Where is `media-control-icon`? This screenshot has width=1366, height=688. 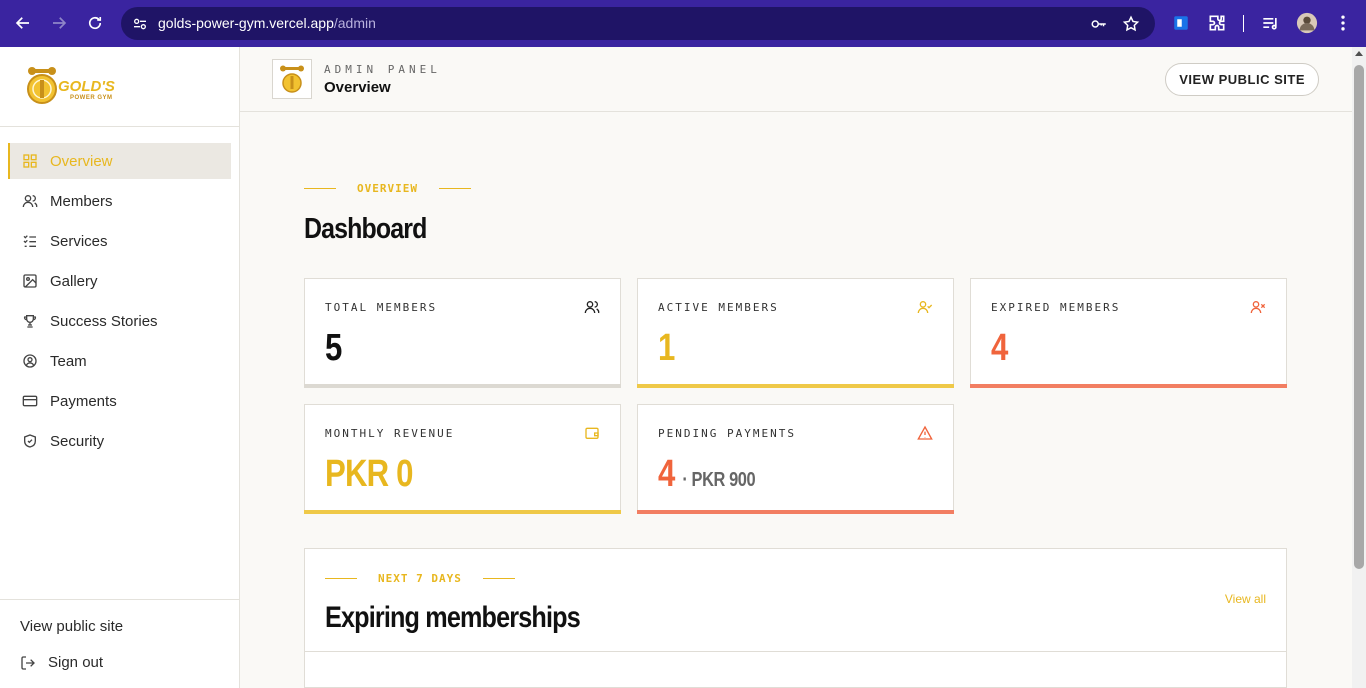
media-control-icon is located at coordinates (1270, 23).